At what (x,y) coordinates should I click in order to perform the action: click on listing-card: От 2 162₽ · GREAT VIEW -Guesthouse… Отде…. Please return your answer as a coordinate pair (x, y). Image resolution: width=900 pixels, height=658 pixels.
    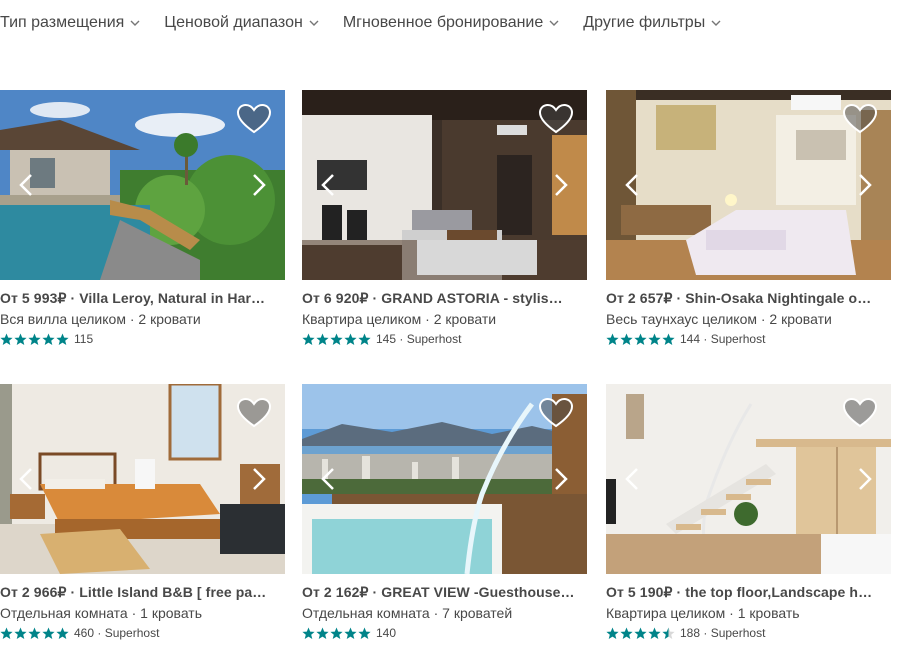
    Looking at the image, I should click on (444, 512).